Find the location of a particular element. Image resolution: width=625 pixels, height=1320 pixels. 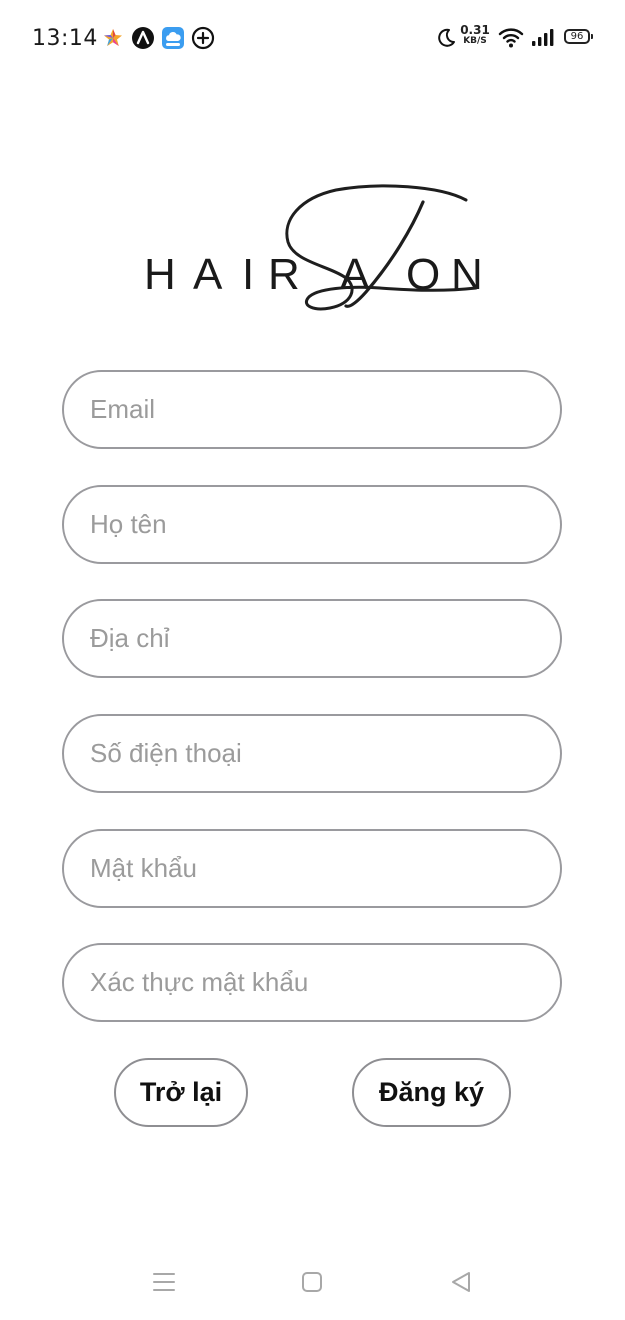

network-speed: 0.31 KB/S is located at coordinates (475, 35).